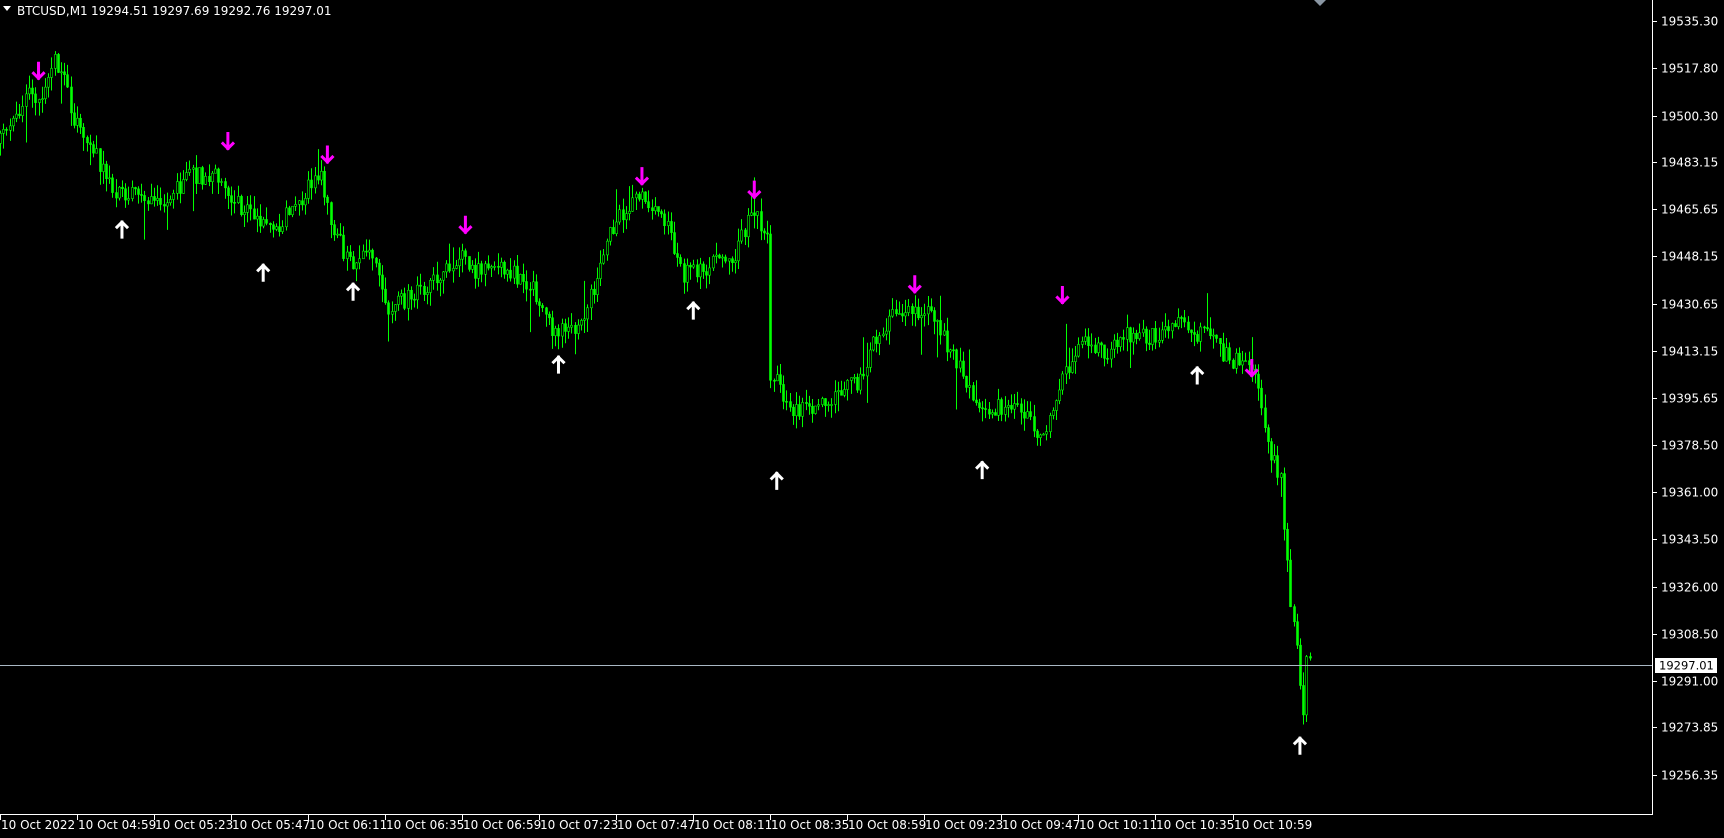 The height and width of the screenshot is (838, 1724). Describe the element at coordinates (1273, 825) in the screenshot. I see `time-tick-label: 10 Oct 10:59` at that location.